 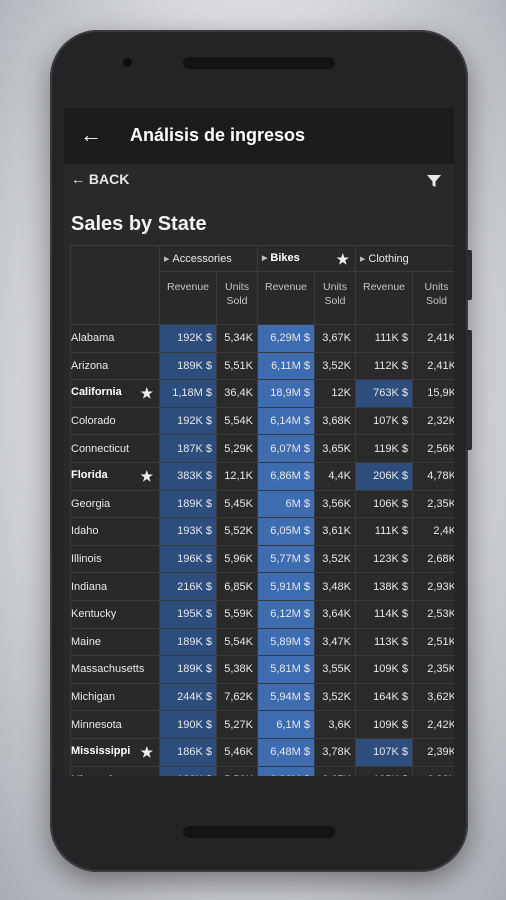 What do you see at coordinates (335, 669) in the screenshot?
I see `value-cell: 3,55K` at bounding box center [335, 669].